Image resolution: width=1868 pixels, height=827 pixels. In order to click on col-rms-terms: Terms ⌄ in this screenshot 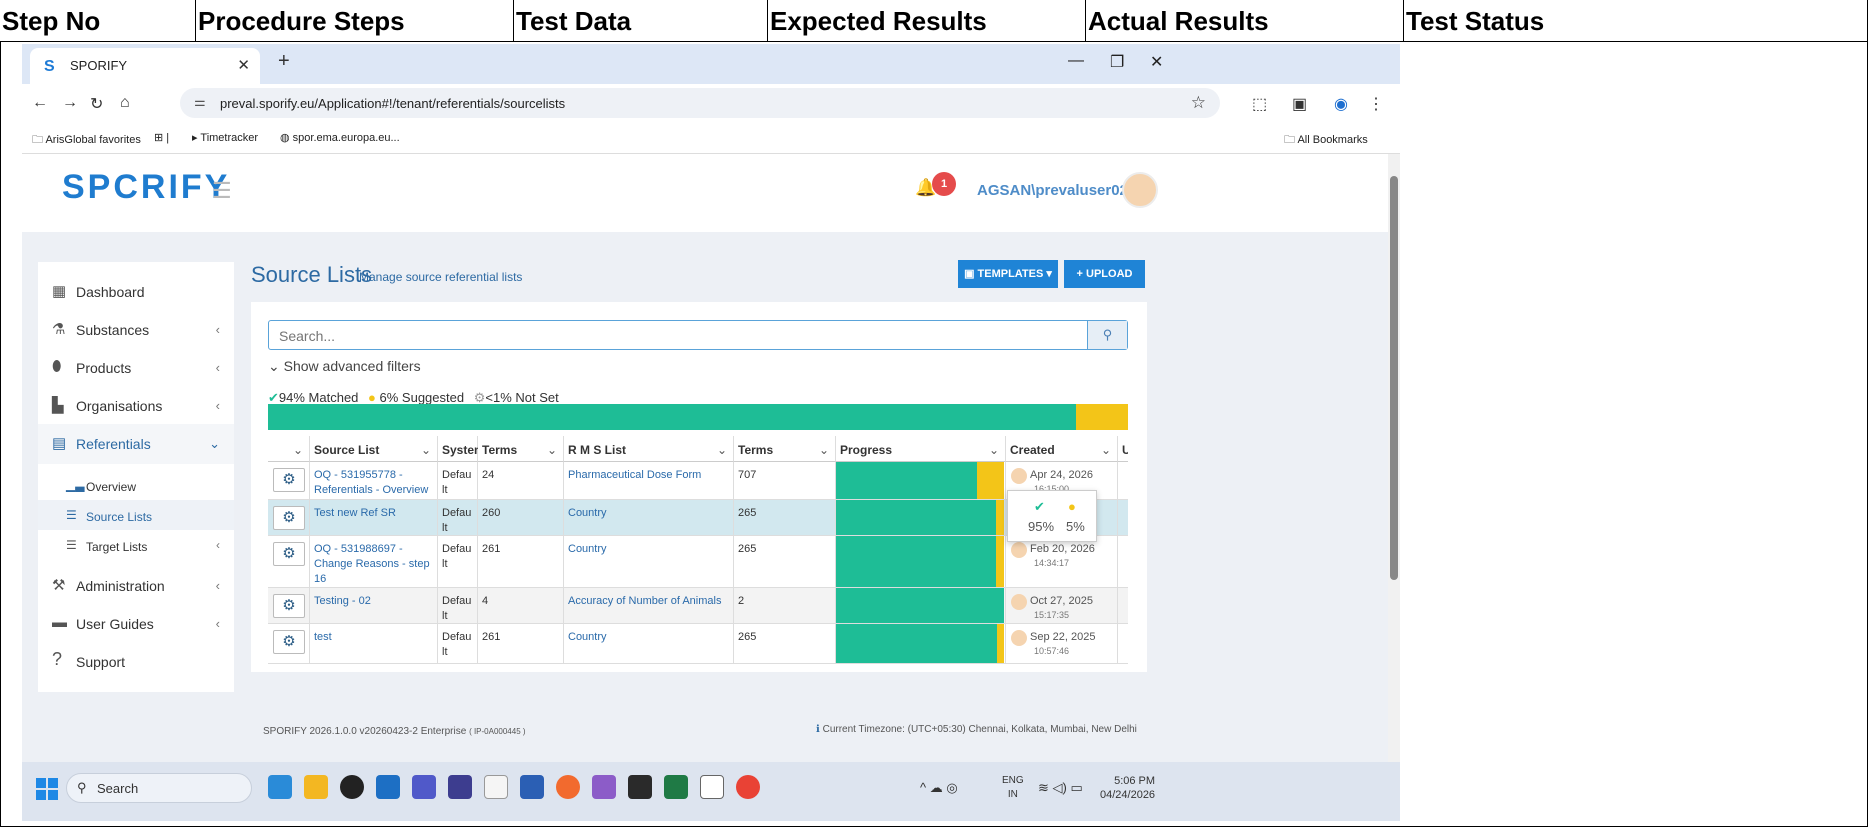, I will do `click(785, 449)`.